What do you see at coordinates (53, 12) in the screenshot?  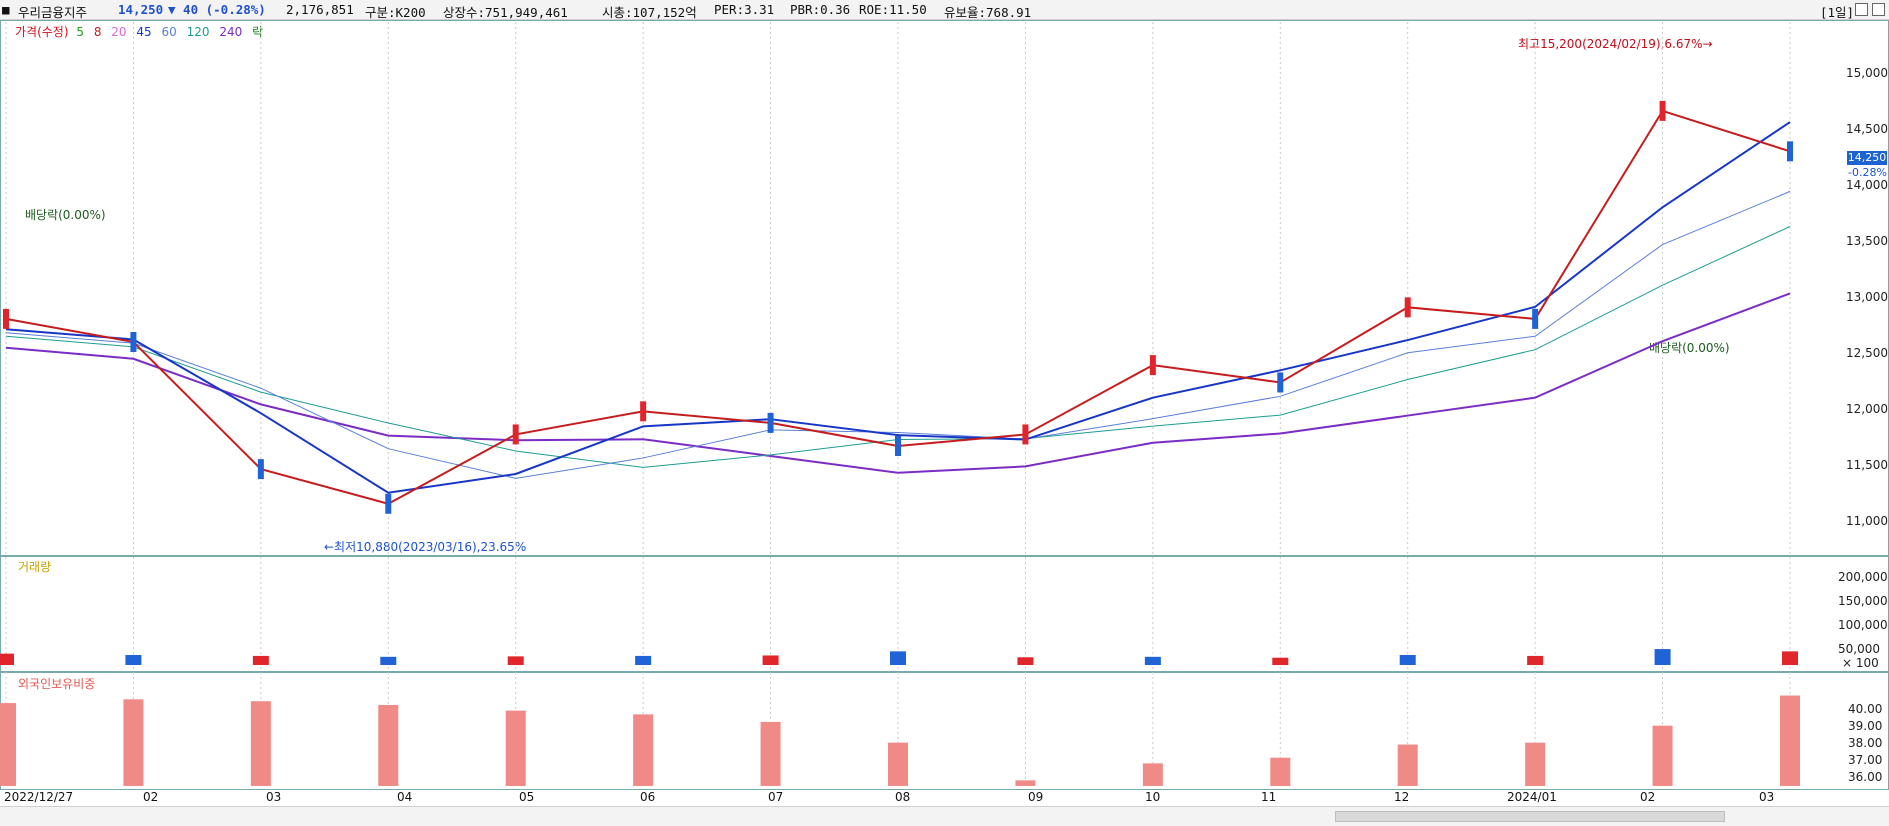 I see `stock-name: 우리금융지주` at bounding box center [53, 12].